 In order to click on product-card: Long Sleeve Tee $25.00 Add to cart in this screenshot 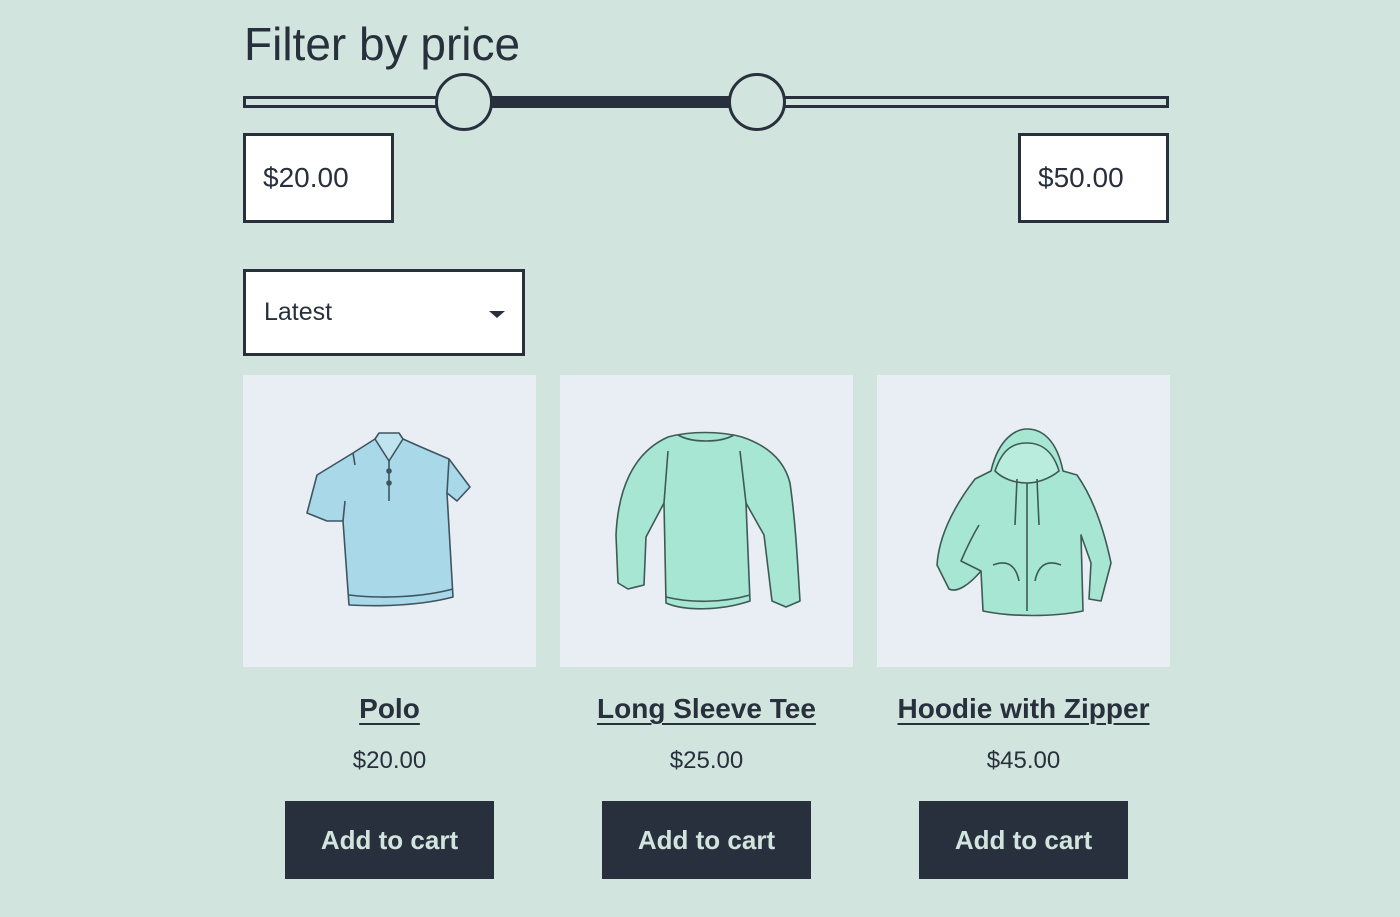, I will do `click(706, 627)`.